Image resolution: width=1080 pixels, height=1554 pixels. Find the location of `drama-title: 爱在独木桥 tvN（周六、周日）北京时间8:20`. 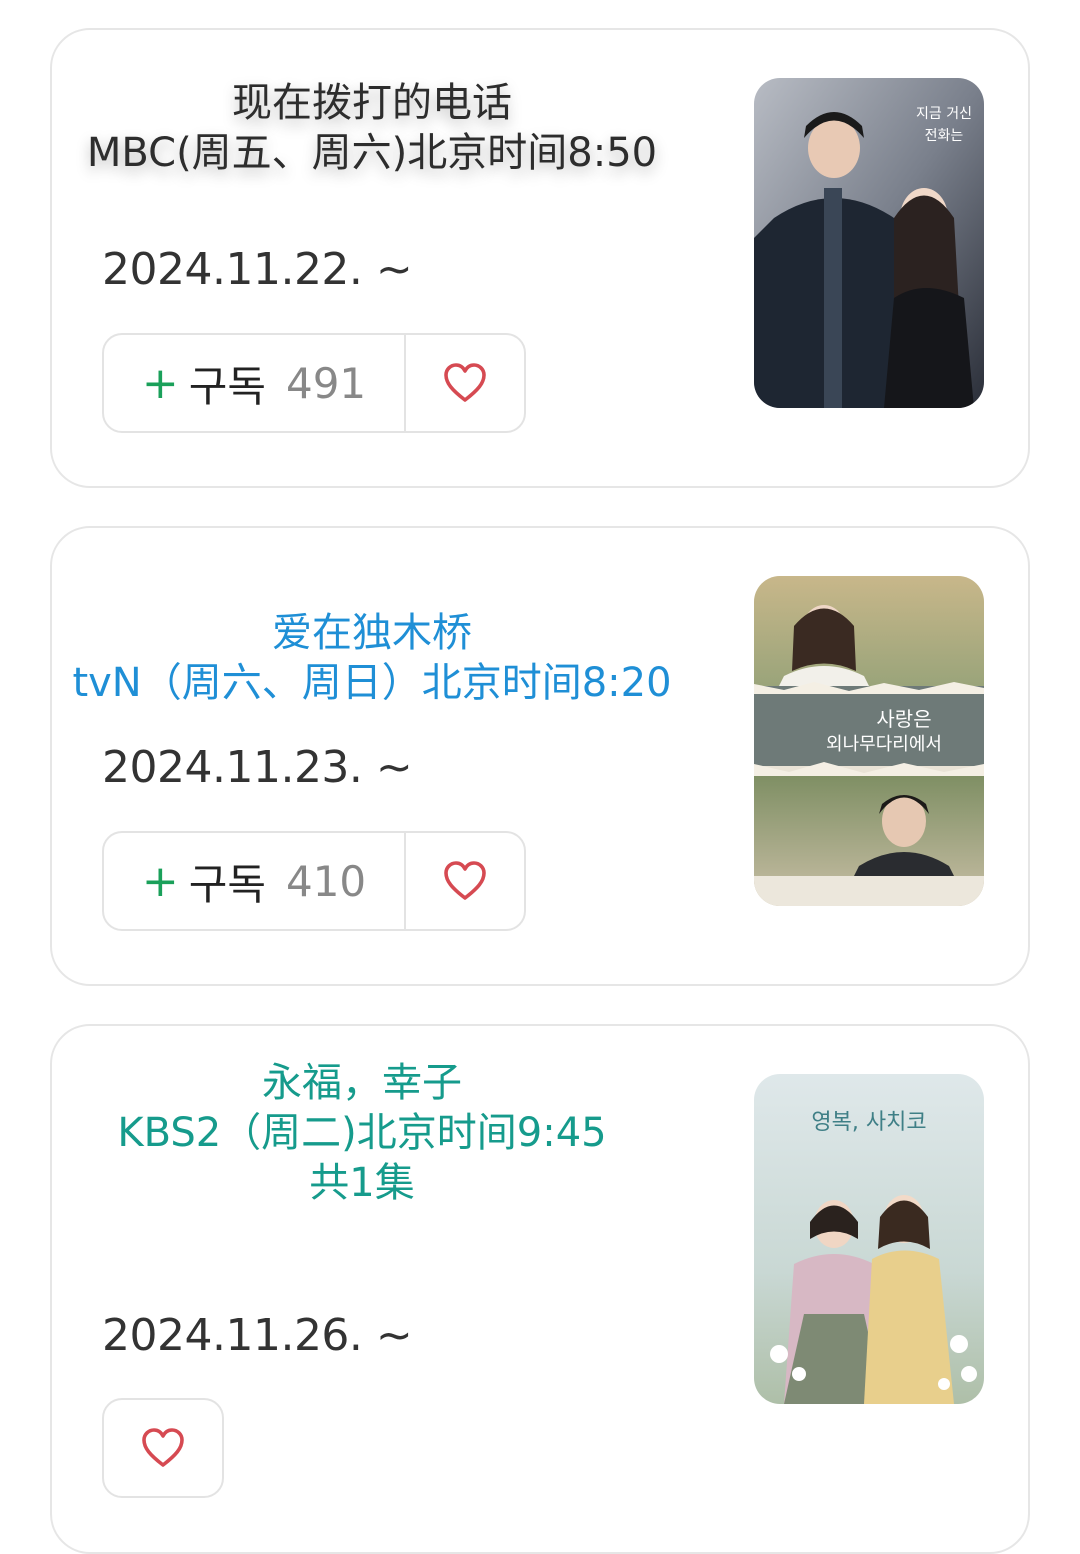

drama-title: 爱在独木桥 tvN（周六、周日）北京时间8:20 is located at coordinates (372, 658).